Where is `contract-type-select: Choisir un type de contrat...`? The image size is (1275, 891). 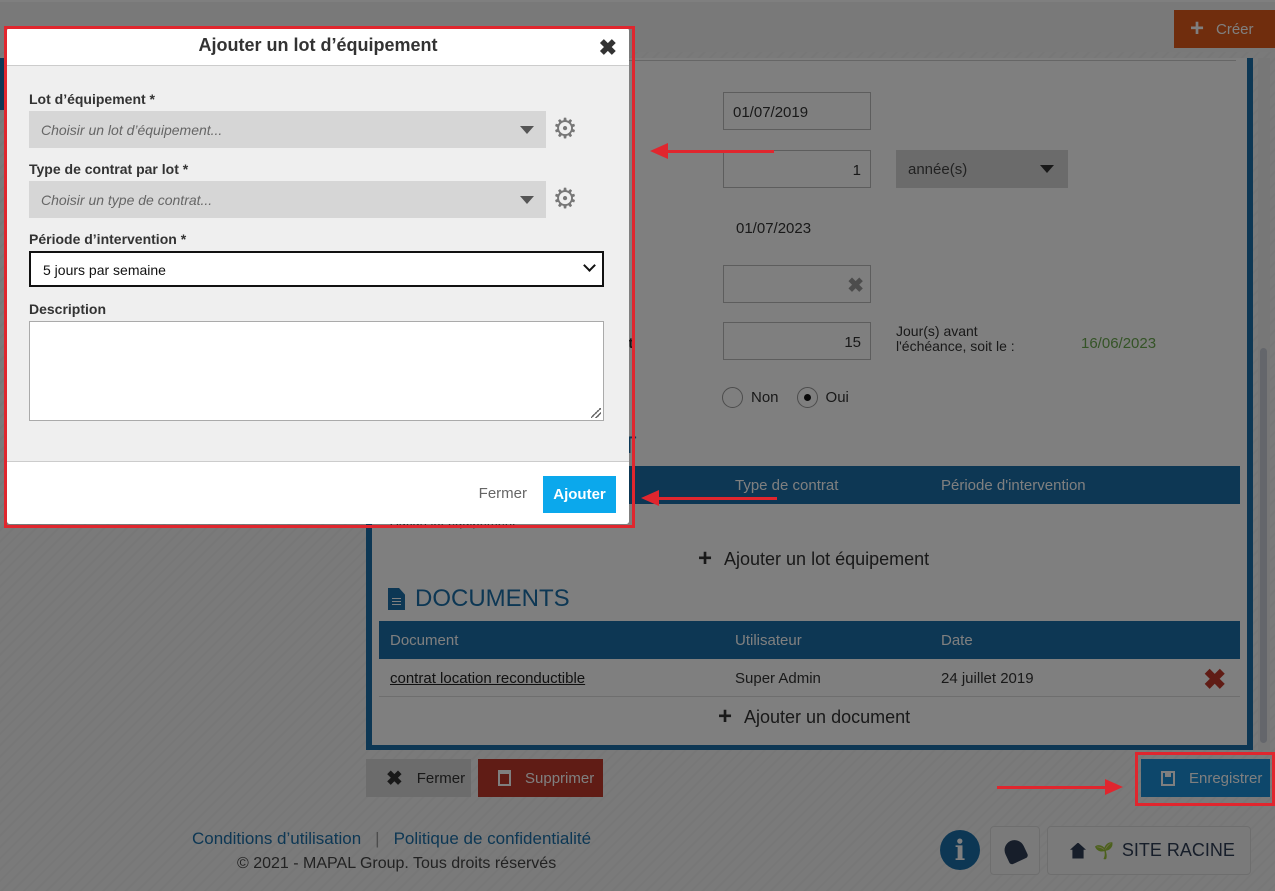 contract-type-select: Choisir un type de contrat... is located at coordinates (287, 199).